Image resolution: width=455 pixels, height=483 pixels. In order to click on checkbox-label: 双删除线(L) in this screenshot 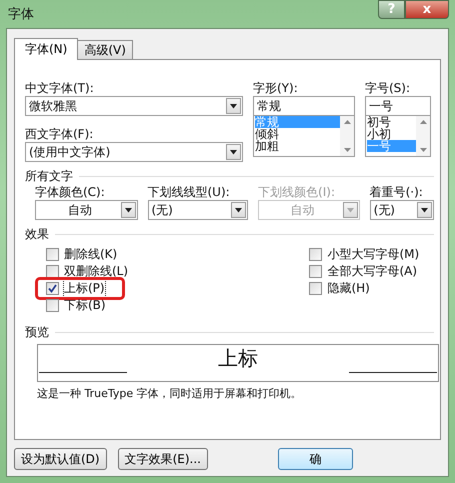, I will do `click(96, 271)`.